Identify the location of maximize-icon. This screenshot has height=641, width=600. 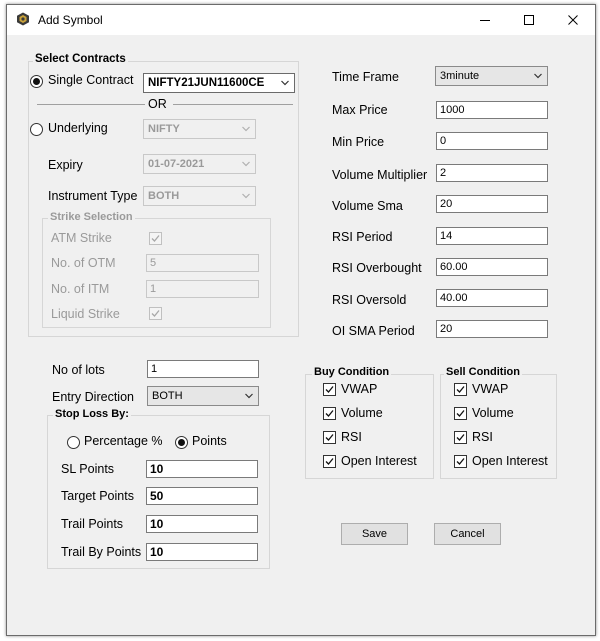
(529, 20).